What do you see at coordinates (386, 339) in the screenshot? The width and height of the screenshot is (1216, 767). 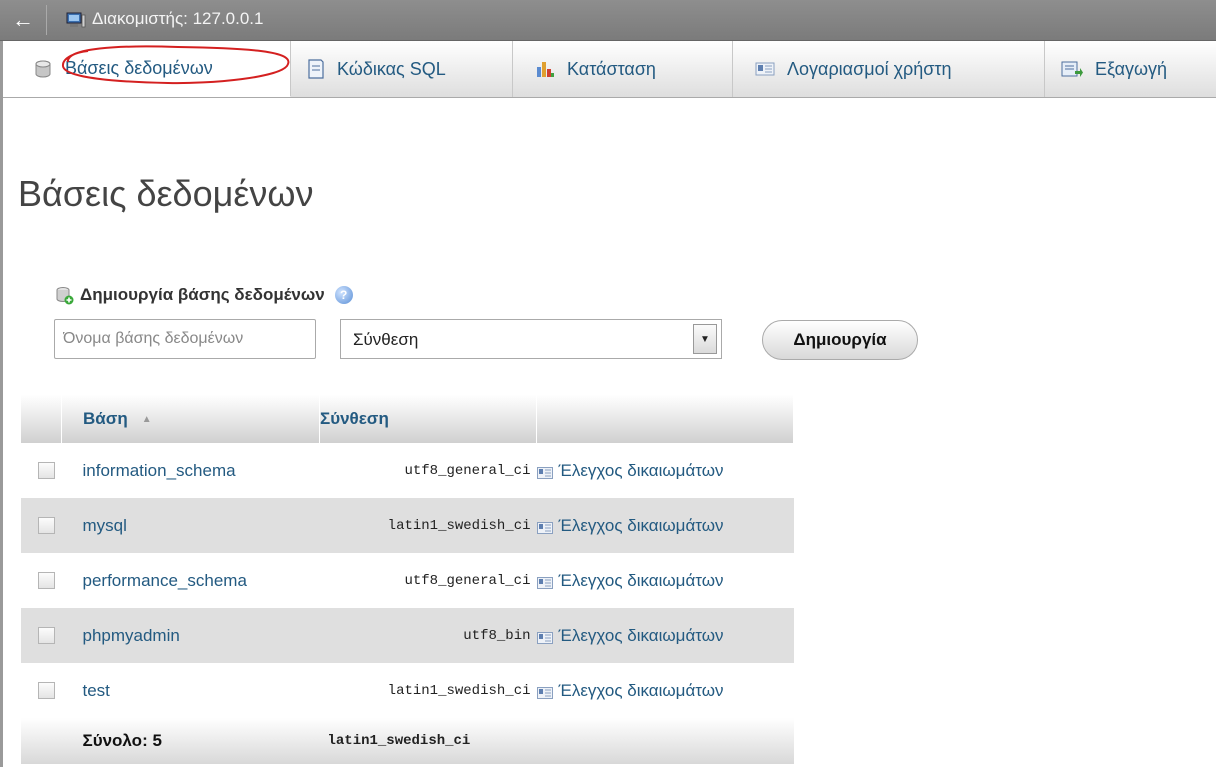 I see `collation-select-value: Σύνθεση` at bounding box center [386, 339].